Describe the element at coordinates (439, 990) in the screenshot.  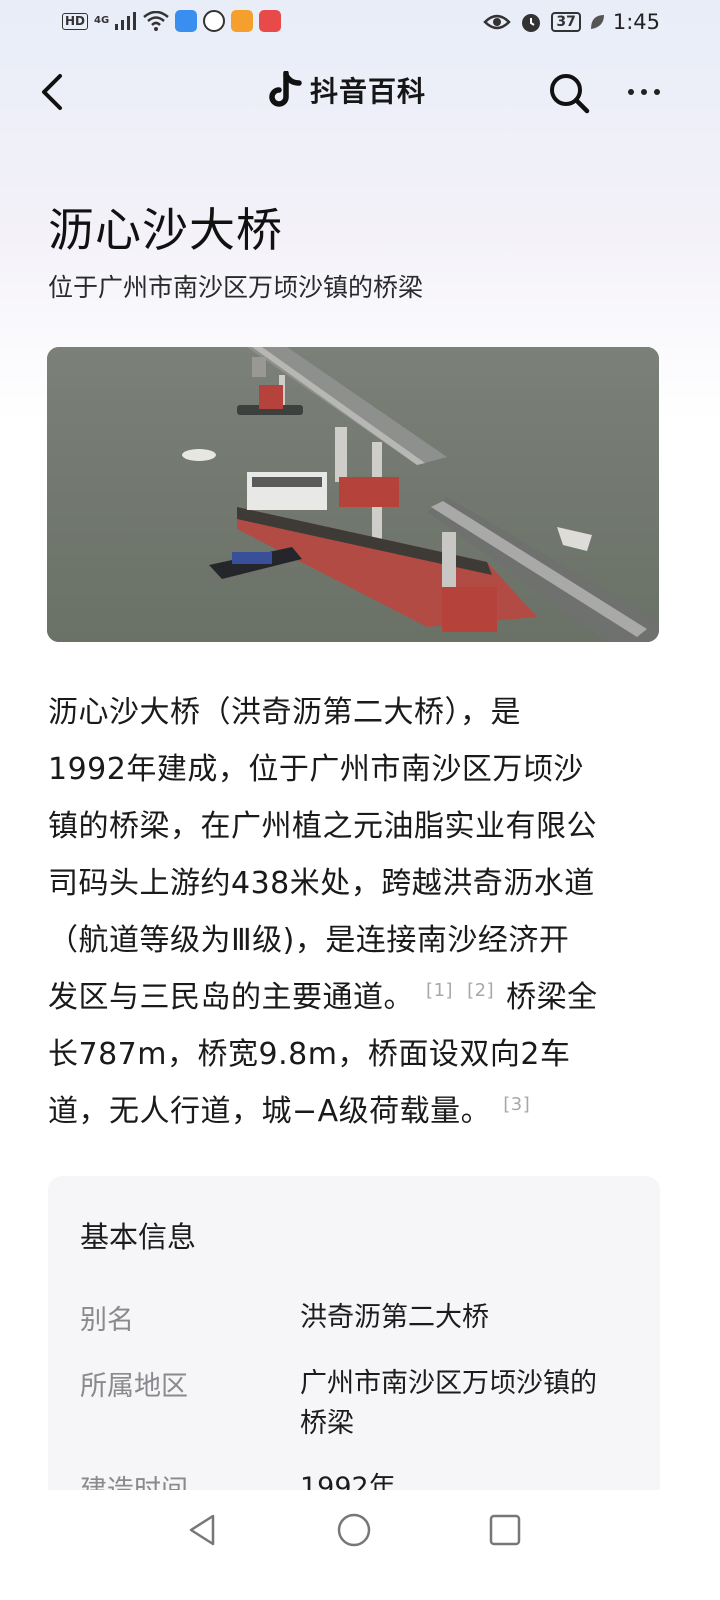
I see `reference-link-1: [1]` at that location.